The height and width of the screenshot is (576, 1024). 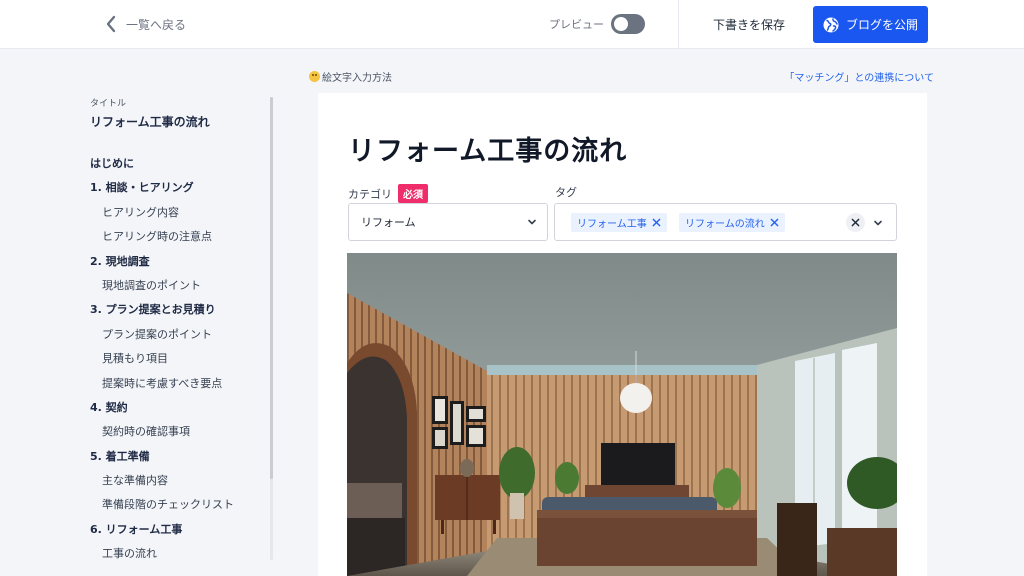 What do you see at coordinates (448, 222) in the screenshot?
I see `category-select: リフォーム` at bounding box center [448, 222].